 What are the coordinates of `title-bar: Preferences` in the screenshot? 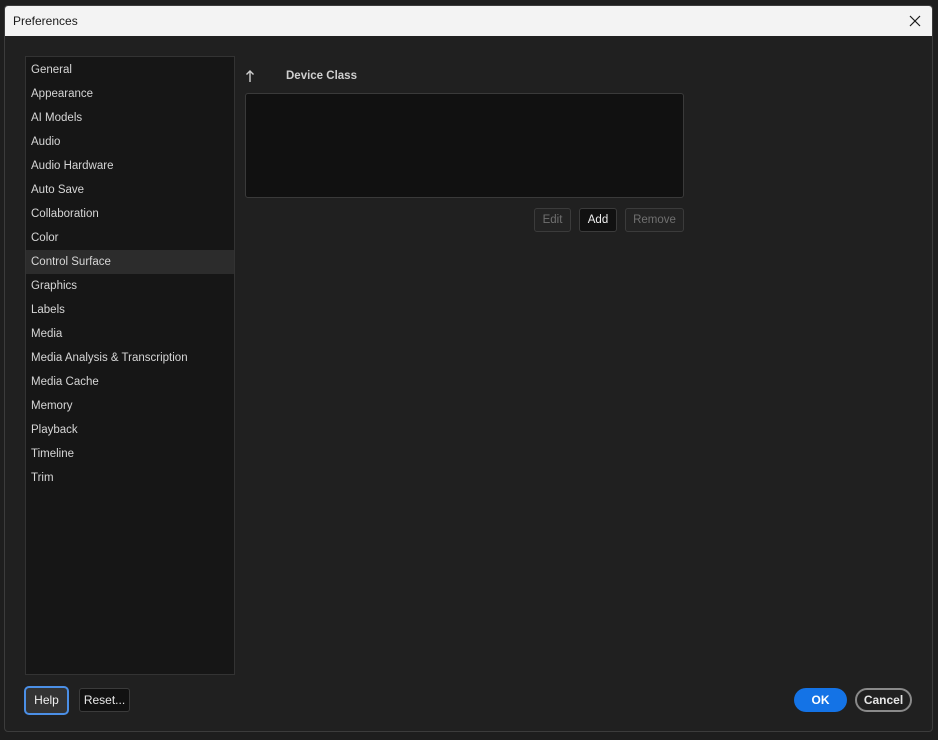 It's located at (468, 21).